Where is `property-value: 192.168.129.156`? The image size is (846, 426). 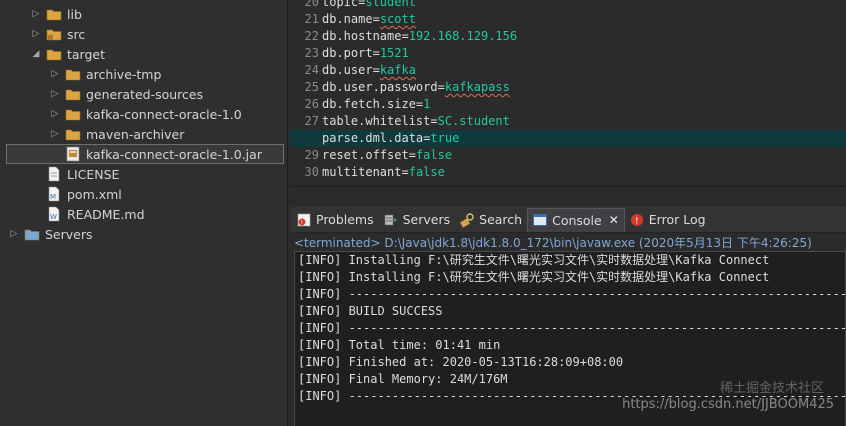
property-value: 192.168.129.156 is located at coordinates (463, 36).